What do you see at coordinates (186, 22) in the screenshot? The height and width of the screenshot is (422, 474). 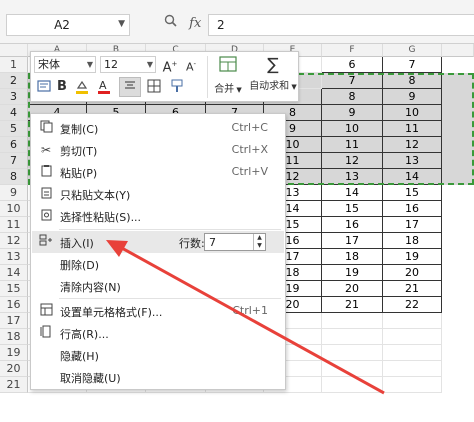 I see `formula-icons: fx` at bounding box center [186, 22].